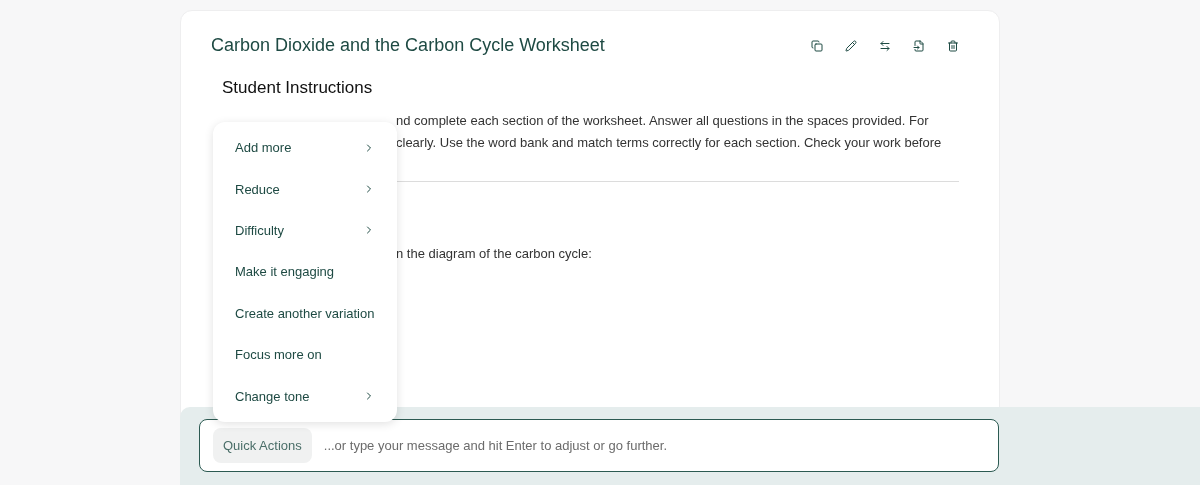 The width and height of the screenshot is (1200, 485). I want to click on pencil-icon, so click(851, 45).